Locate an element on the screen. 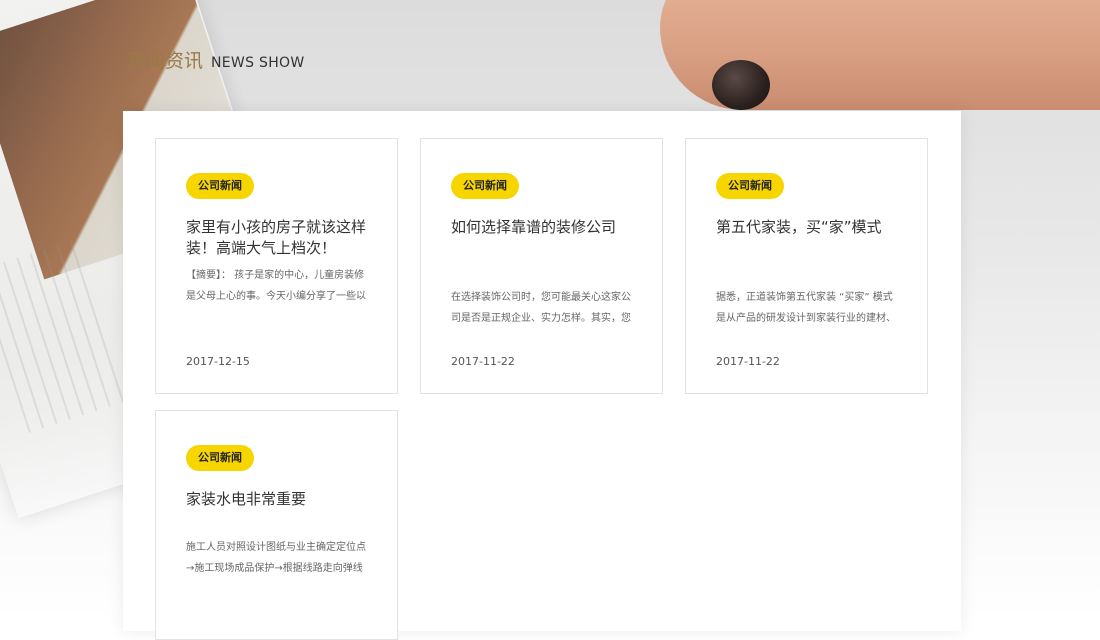 This screenshot has height=640, width=1100. section-title-cn: 新闻资讯 is located at coordinates (165, 61).